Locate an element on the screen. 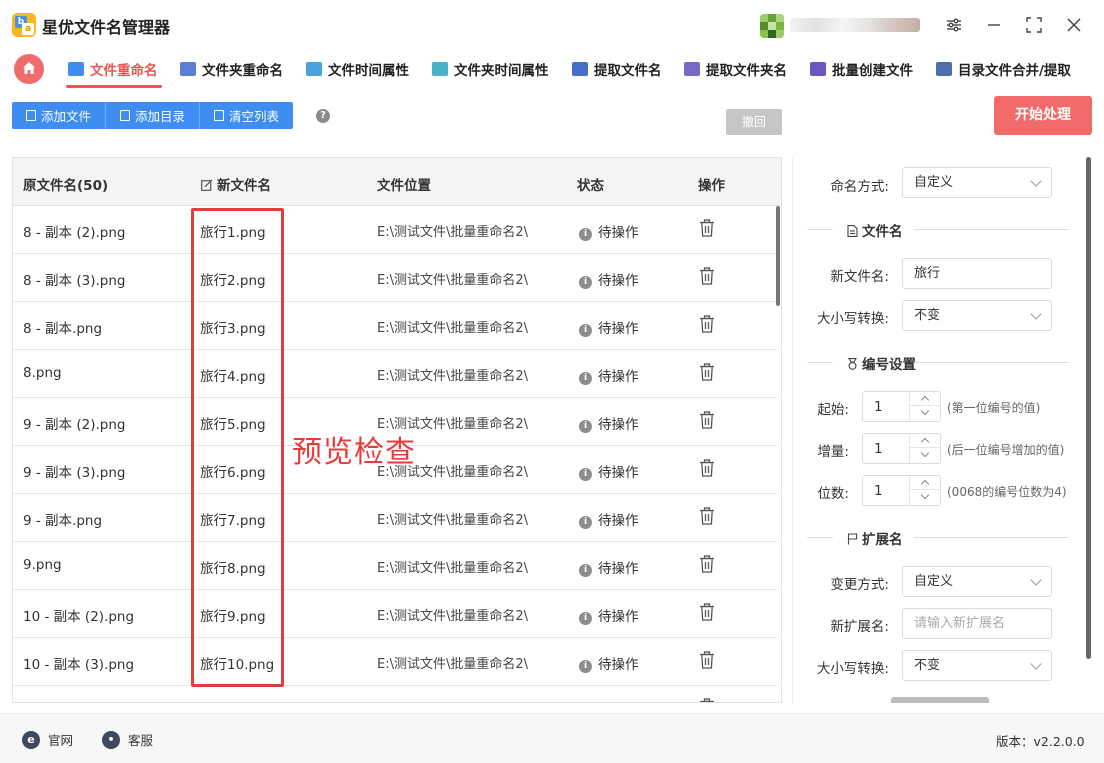 This screenshot has width=1104, height=763. home-button is located at coordinates (29, 69).